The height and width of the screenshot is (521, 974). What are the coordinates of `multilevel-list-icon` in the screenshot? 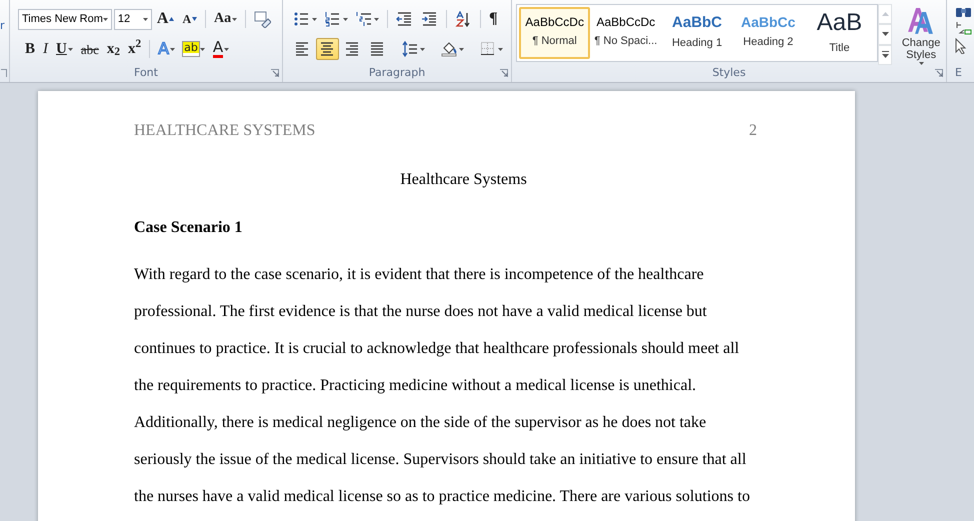 It's located at (364, 19).